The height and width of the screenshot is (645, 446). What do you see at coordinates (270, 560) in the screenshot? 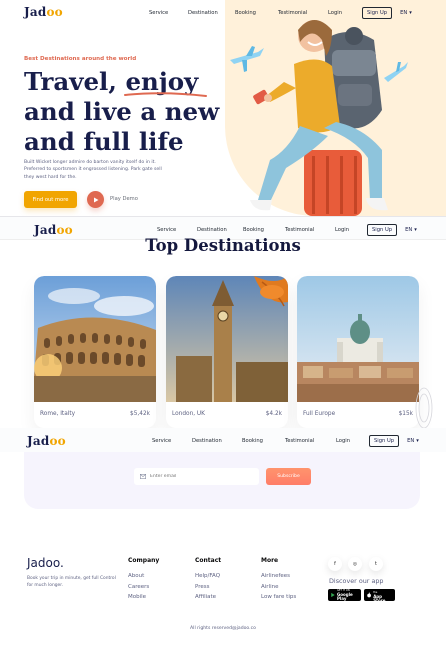
I see `footer-heading: More` at bounding box center [270, 560].